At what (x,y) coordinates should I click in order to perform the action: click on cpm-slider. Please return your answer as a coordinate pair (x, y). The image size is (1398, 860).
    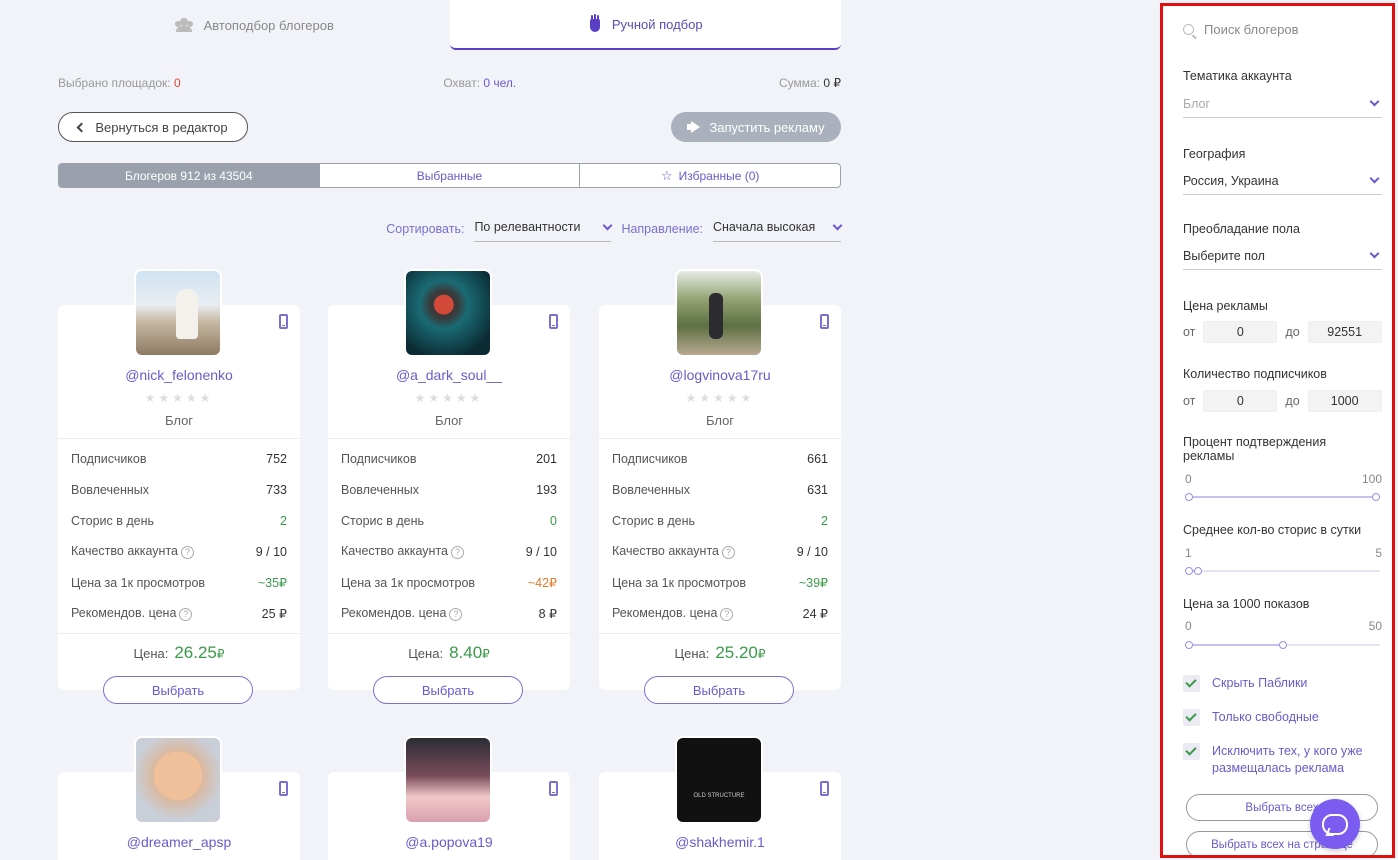
    Looking at the image, I should click on (1282, 645).